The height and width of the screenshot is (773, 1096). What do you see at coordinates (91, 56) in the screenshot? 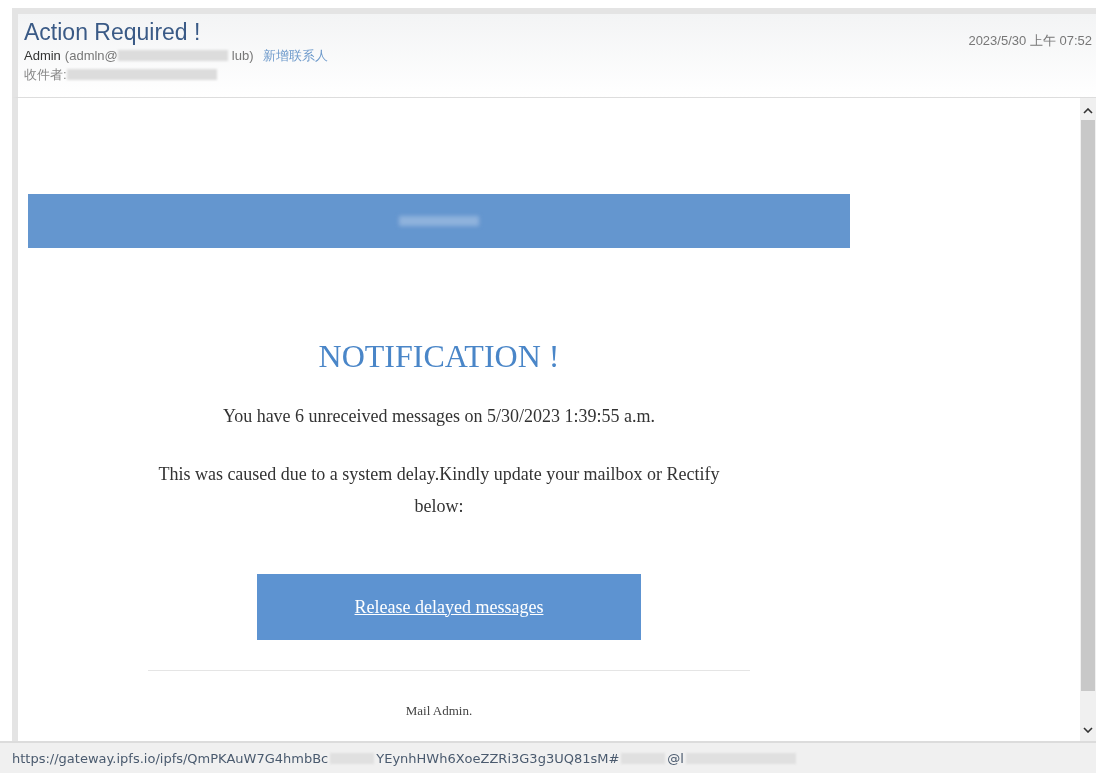
I see `sender-address: (admln@` at bounding box center [91, 56].